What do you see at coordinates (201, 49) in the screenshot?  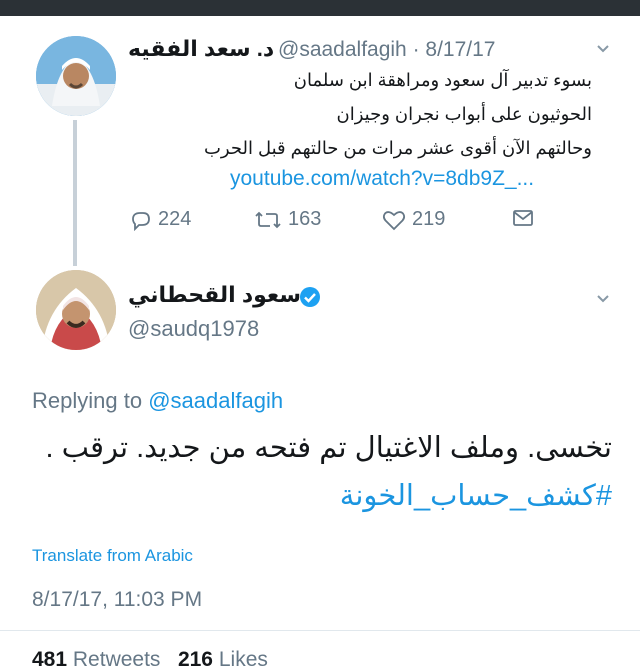 I see `author-name: د. سعد الفقيه` at bounding box center [201, 49].